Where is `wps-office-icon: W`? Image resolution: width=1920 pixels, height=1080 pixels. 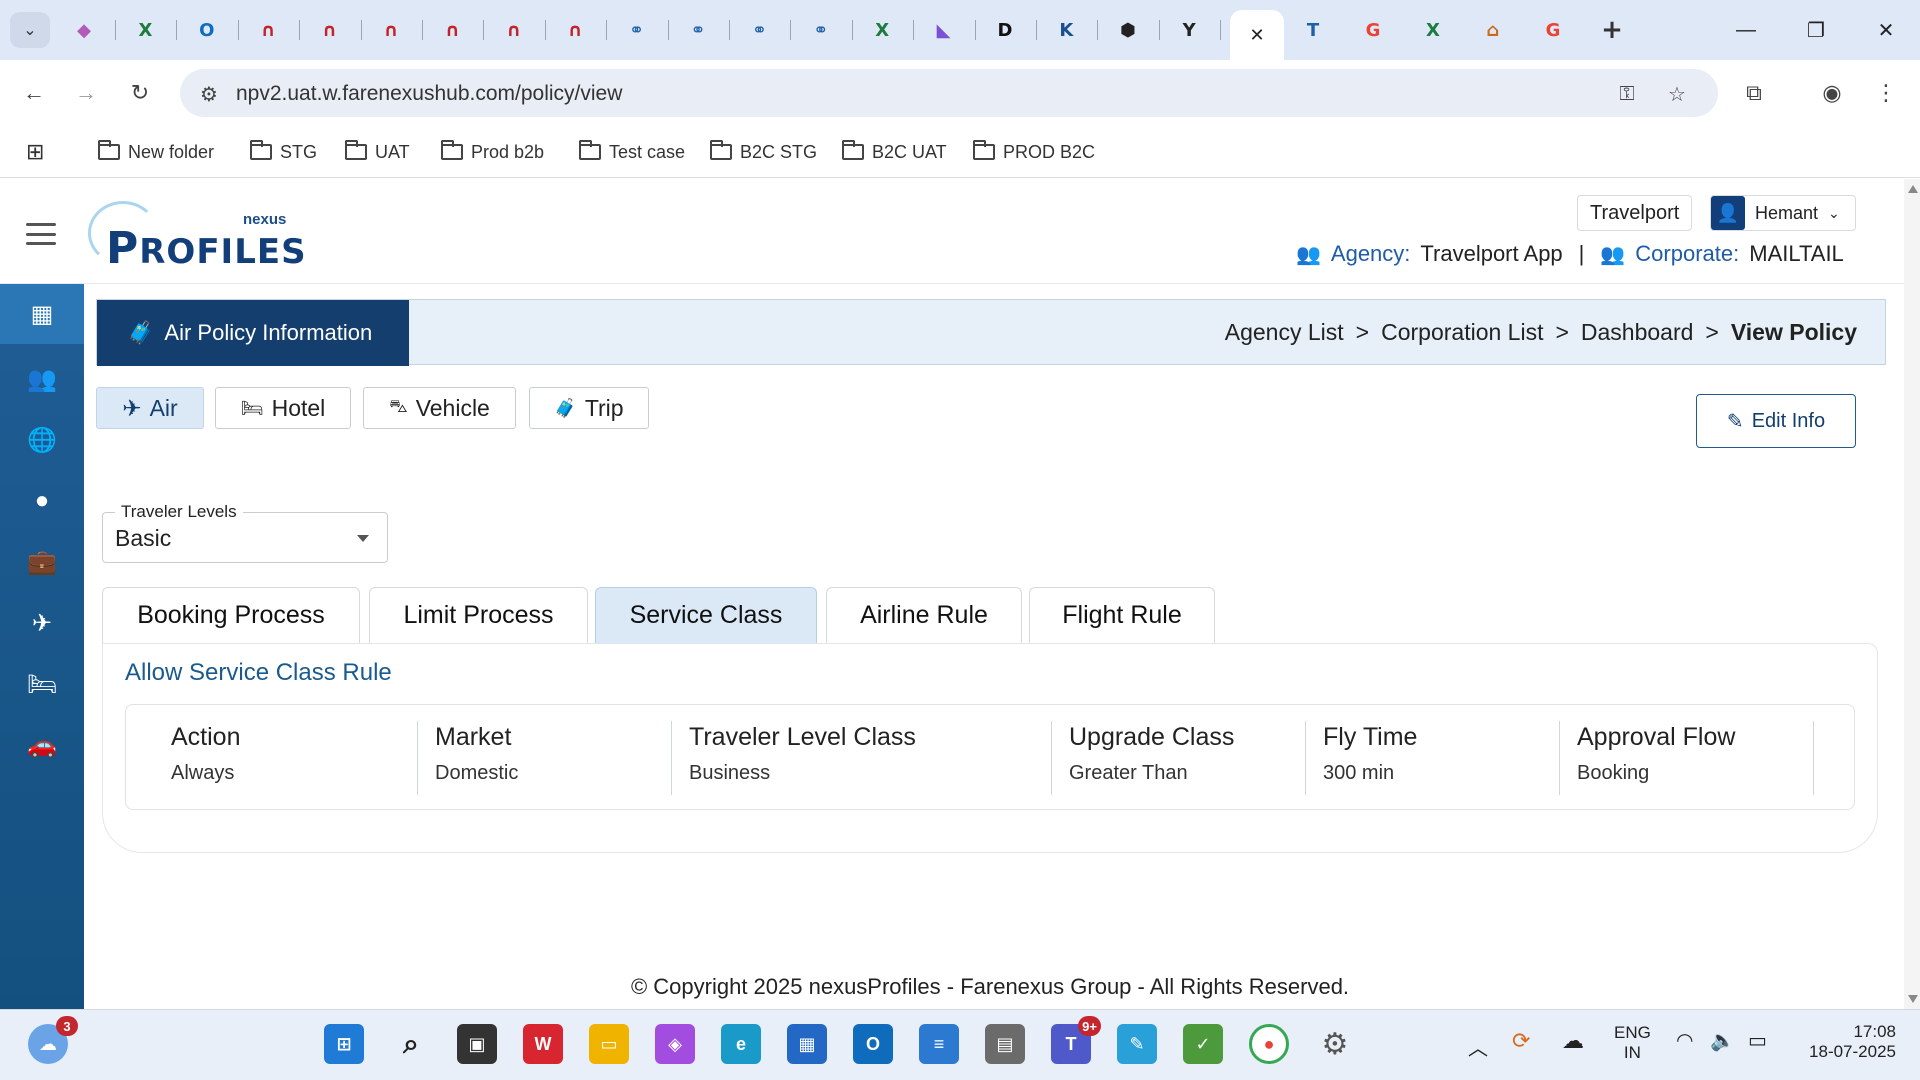
wps-office-icon: W is located at coordinates (543, 1044).